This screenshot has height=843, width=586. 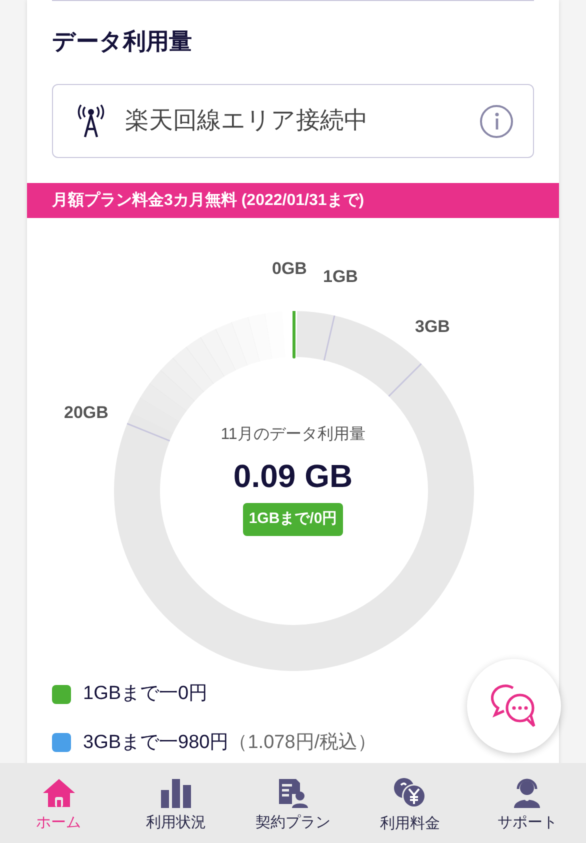 What do you see at coordinates (176, 793) in the screenshot?
I see `bar-chart-icon` at bounding box center [176, 793].